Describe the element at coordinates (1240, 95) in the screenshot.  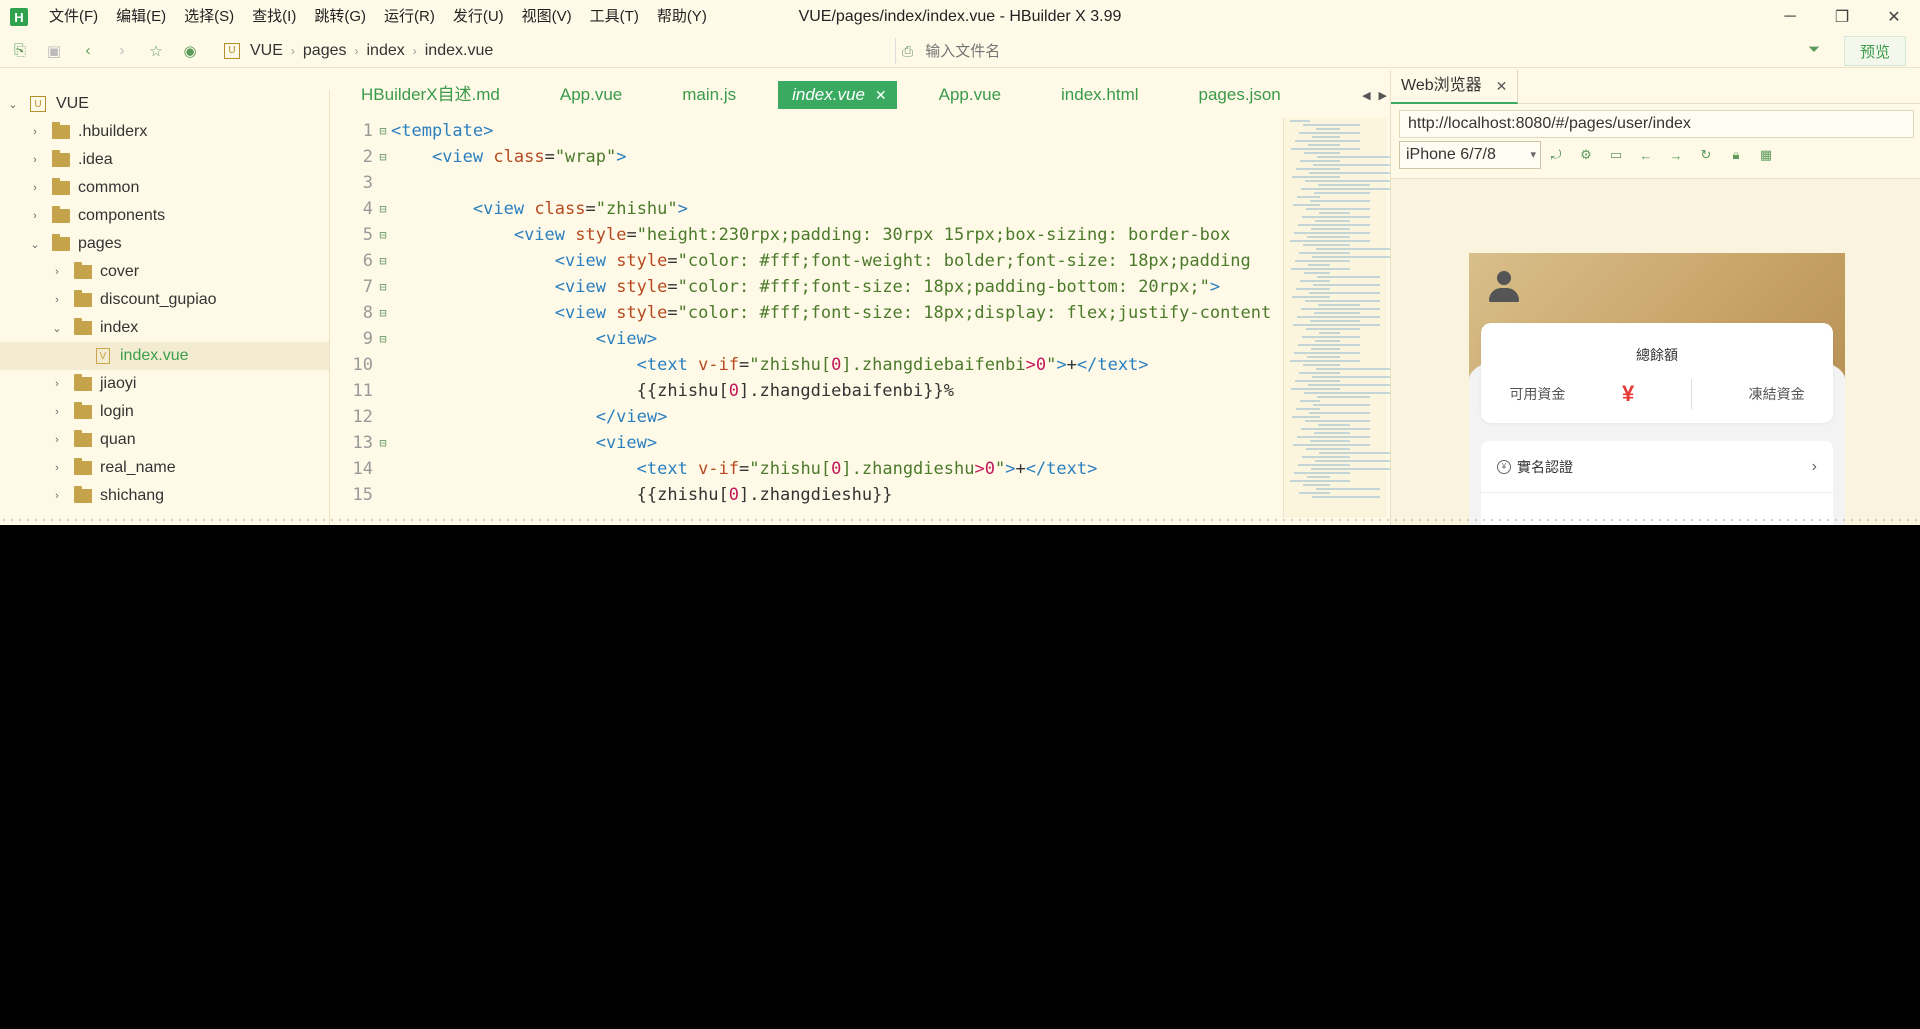
I see `editor-tab: pages.json` at that location.